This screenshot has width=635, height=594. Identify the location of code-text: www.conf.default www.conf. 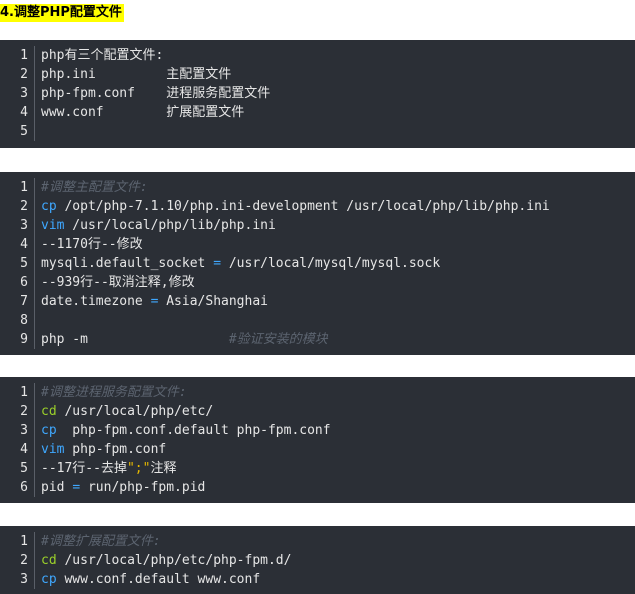
(158, 579).